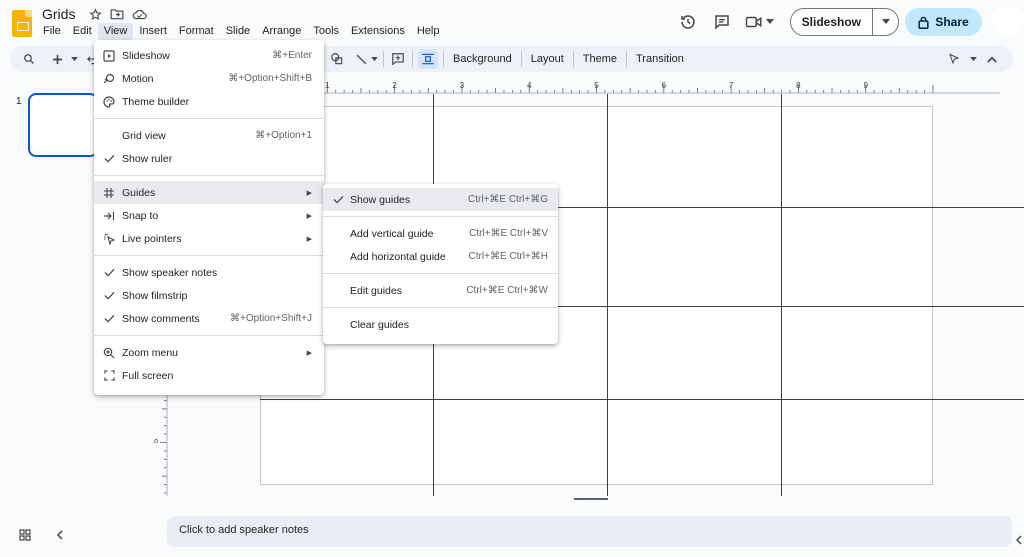 This screenshot has width=1024, height=557. Describe the element at coordinates (144, 135) in the screenshot. I see `menu-item-label: Grid view` at that location.